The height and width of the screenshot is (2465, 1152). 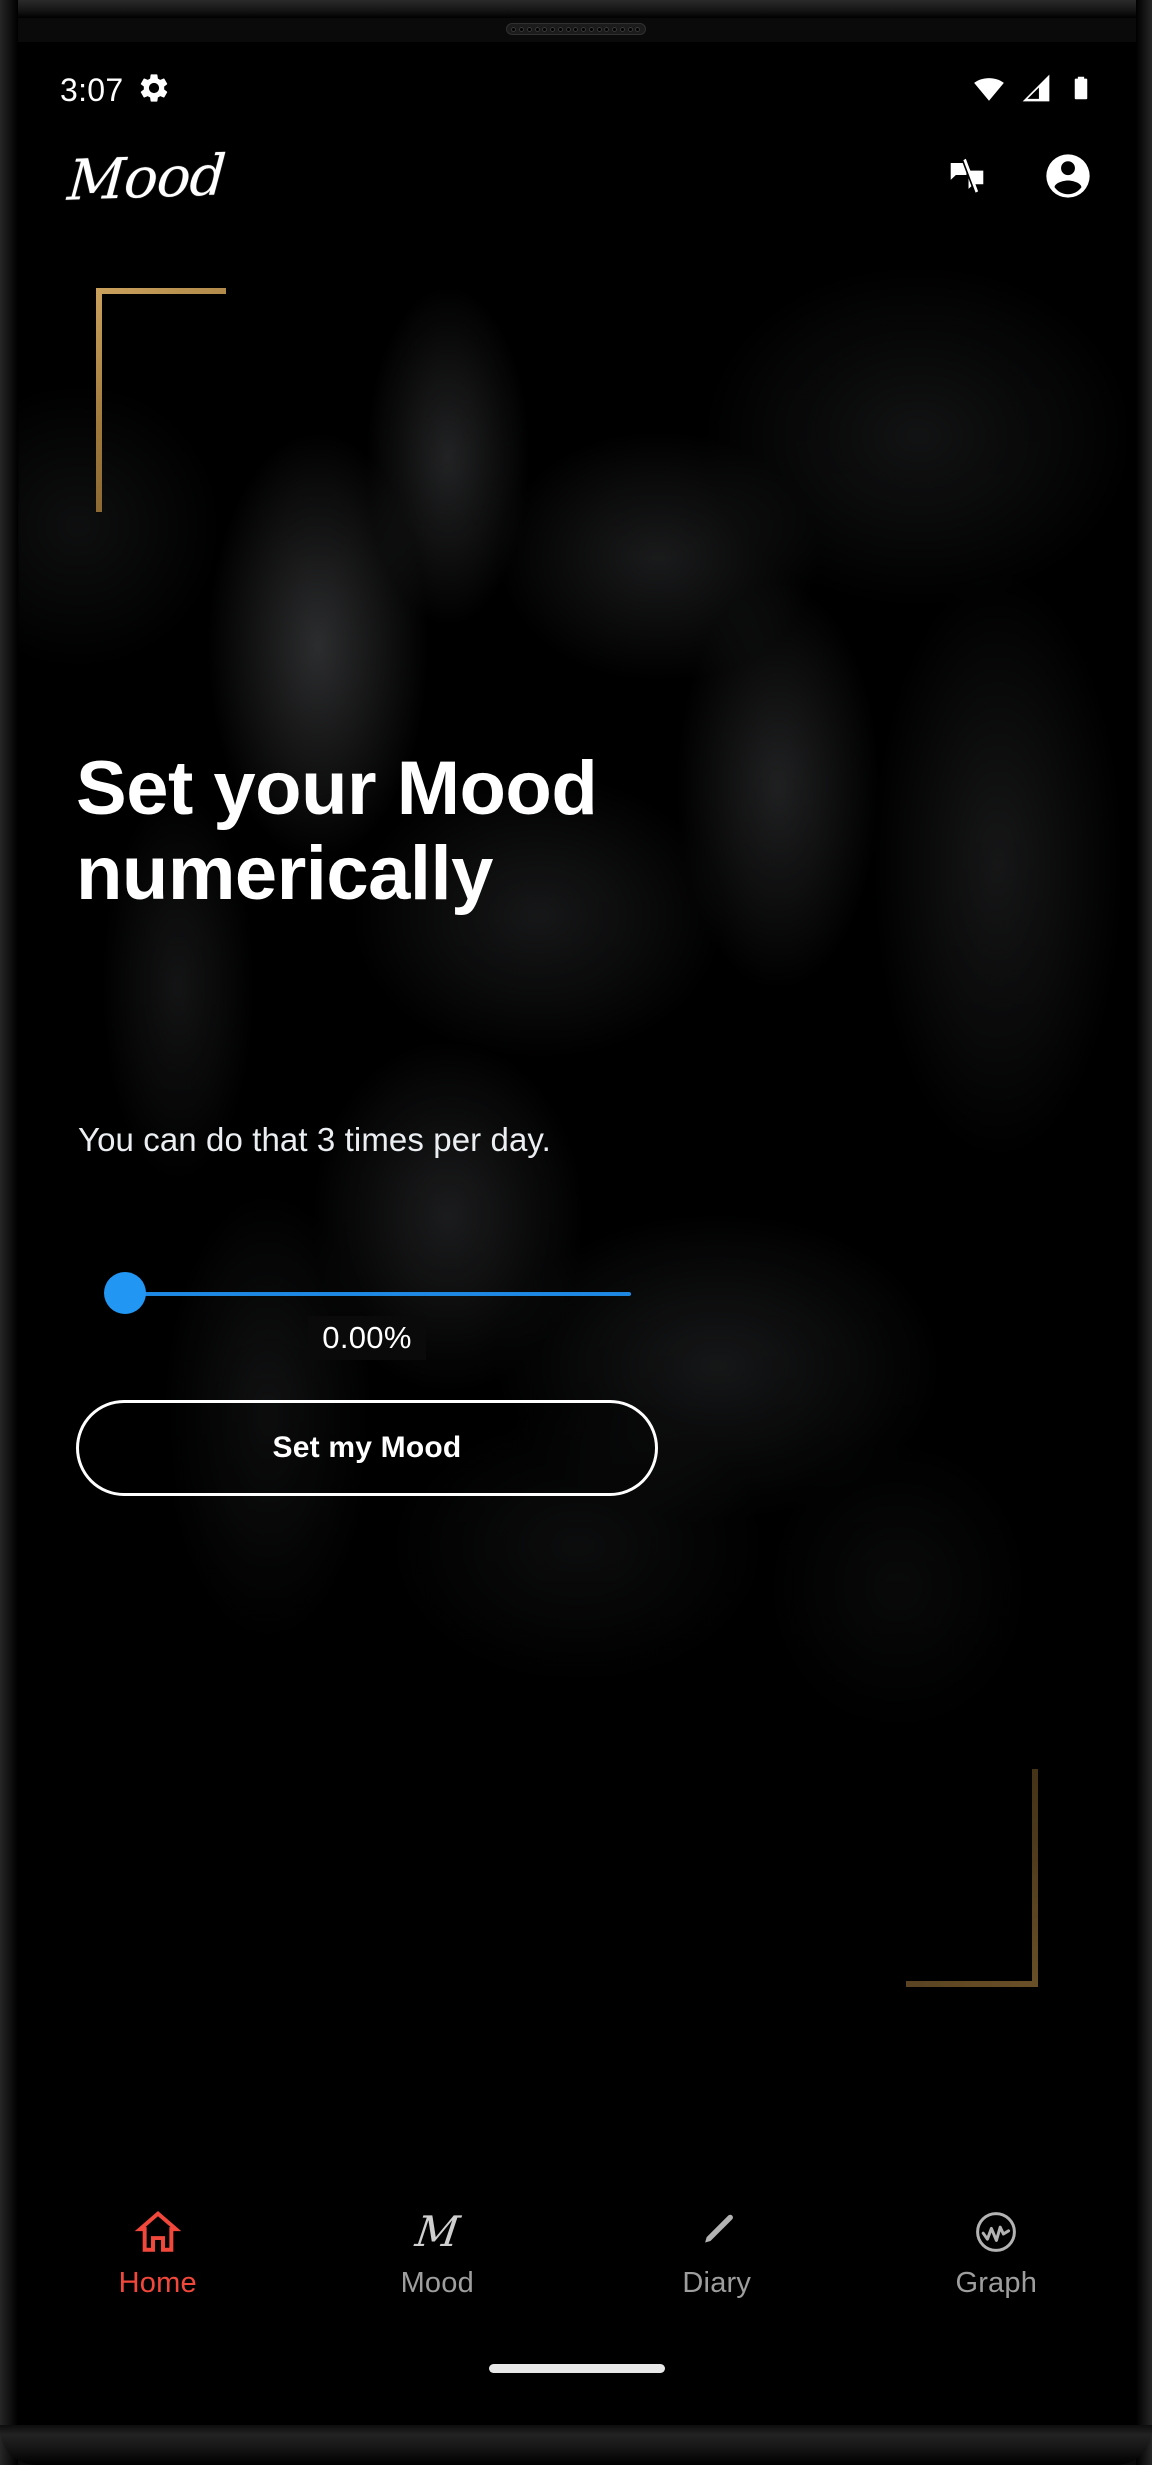 What do you see at coordinates (92, 90) in the screenshot?
I see `status-bar-clock: 3:07` at bounding box center [92, 90].